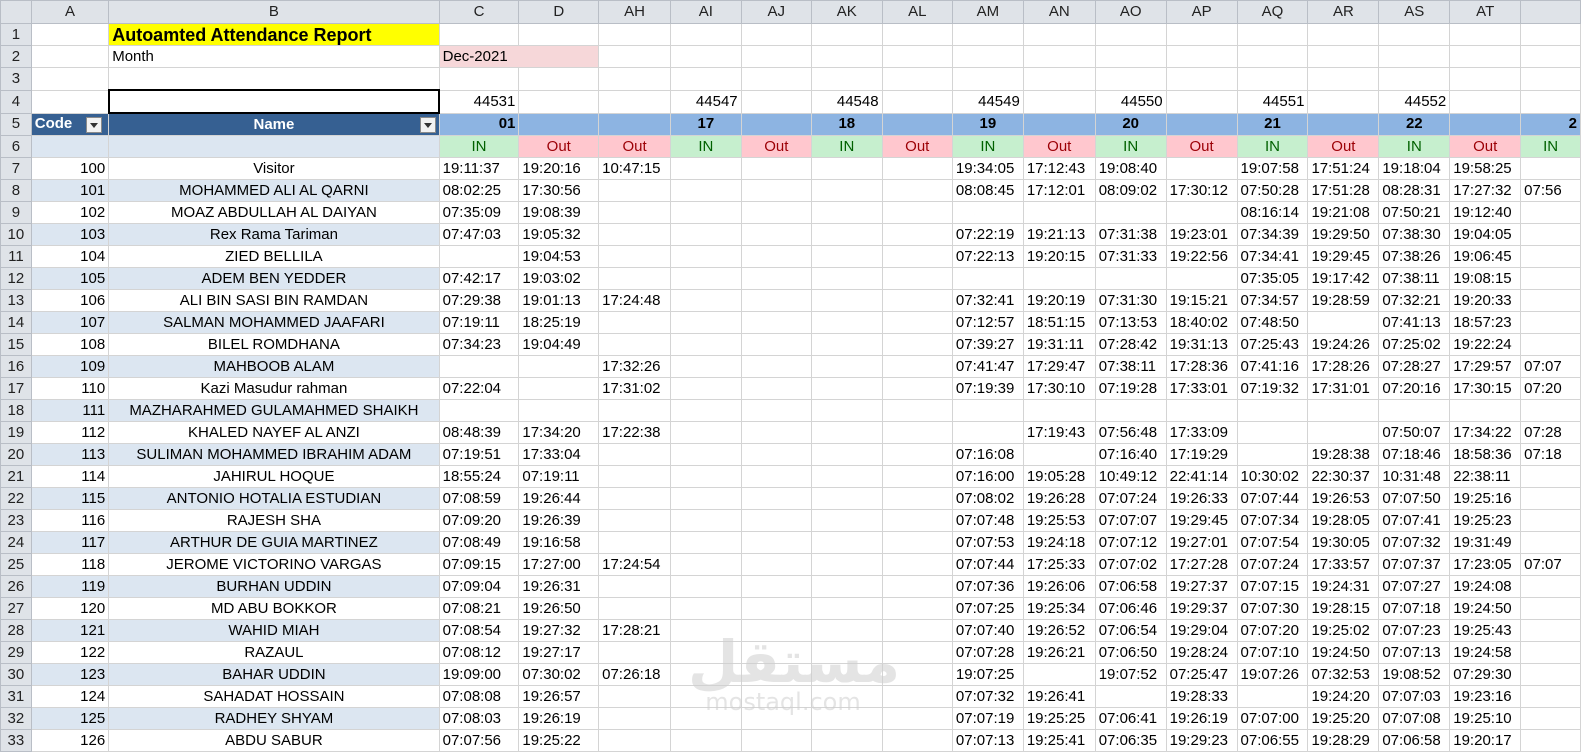 The image size is (1581, 752). I want to click on row-header: 27, so click(16, 608).